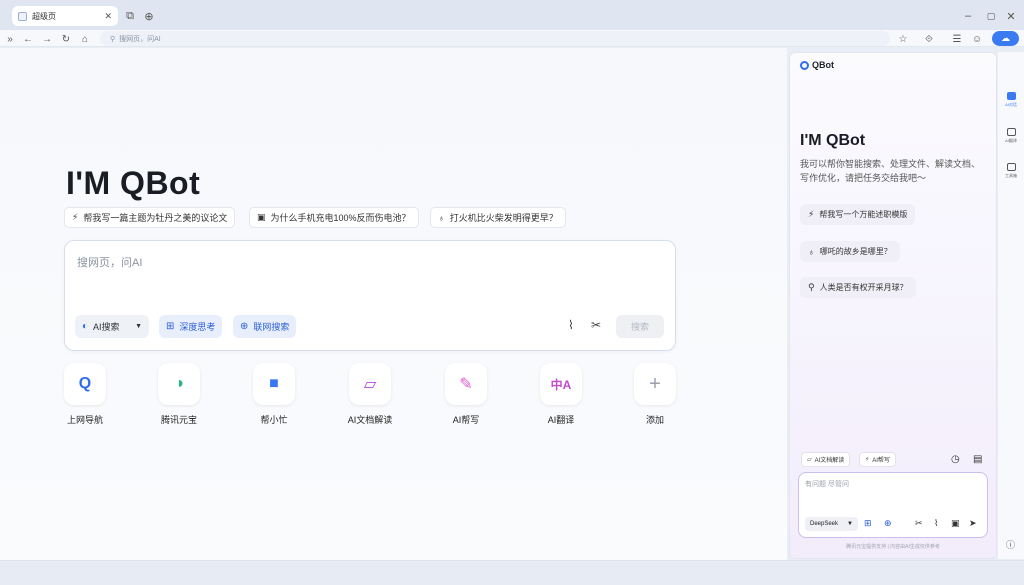  What do you see at coordinates (140, 39) in the screenshot?
I see `url-placeholder: 搜网页，问AI` at bounding box center [140, 39].